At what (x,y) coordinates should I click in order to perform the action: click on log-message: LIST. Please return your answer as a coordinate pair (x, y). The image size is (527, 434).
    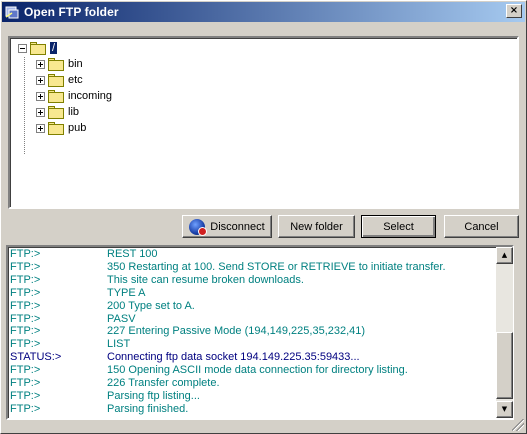
    Looking at the image, I should click on (119, 344).